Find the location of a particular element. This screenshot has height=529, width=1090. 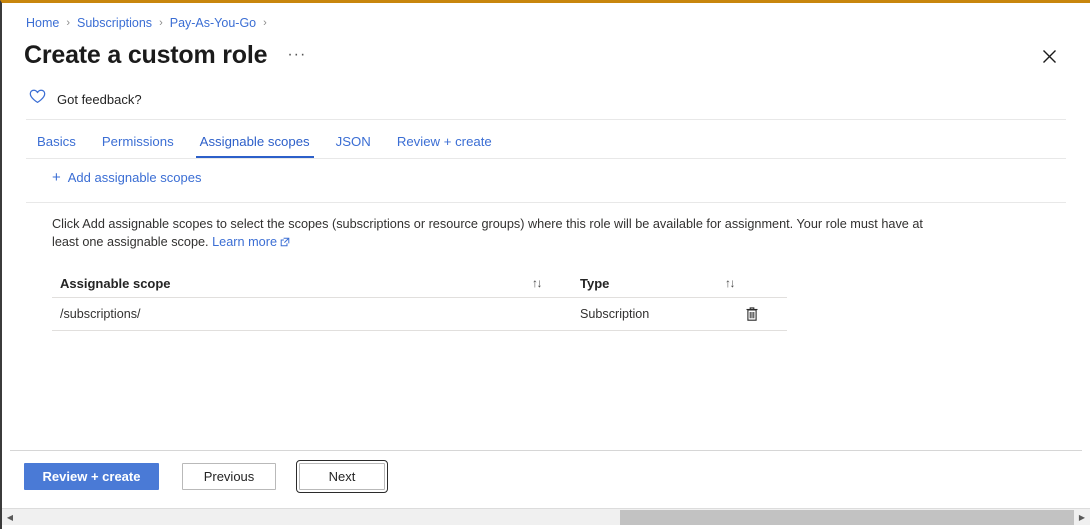

delete-scope-button is located at coordinates (752, 314).